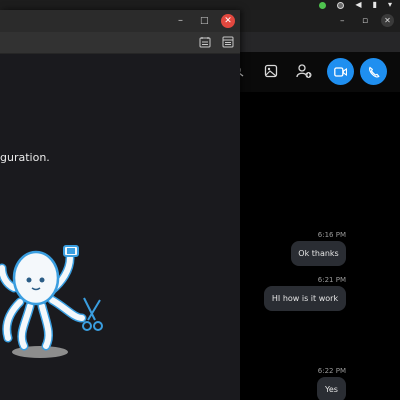 This screenshot has width=400, height=400. Describe the element at coordinates (375, 5) in the screenshot. I see `notification-icon: ▮` at that location.